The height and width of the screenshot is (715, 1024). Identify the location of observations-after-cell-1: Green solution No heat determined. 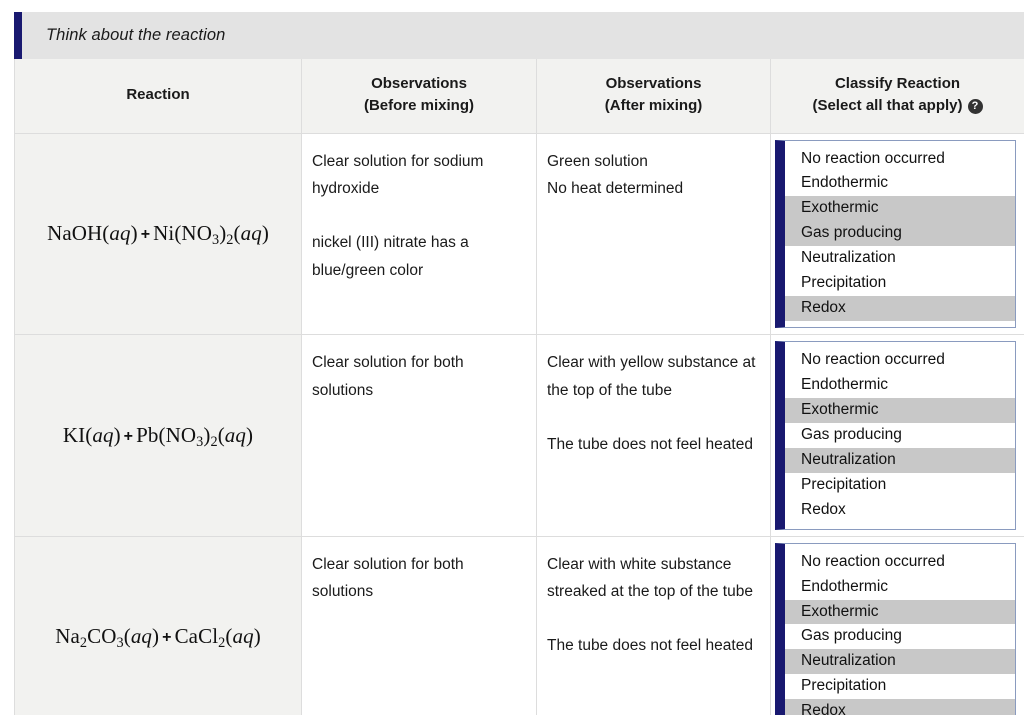
(653, 234).